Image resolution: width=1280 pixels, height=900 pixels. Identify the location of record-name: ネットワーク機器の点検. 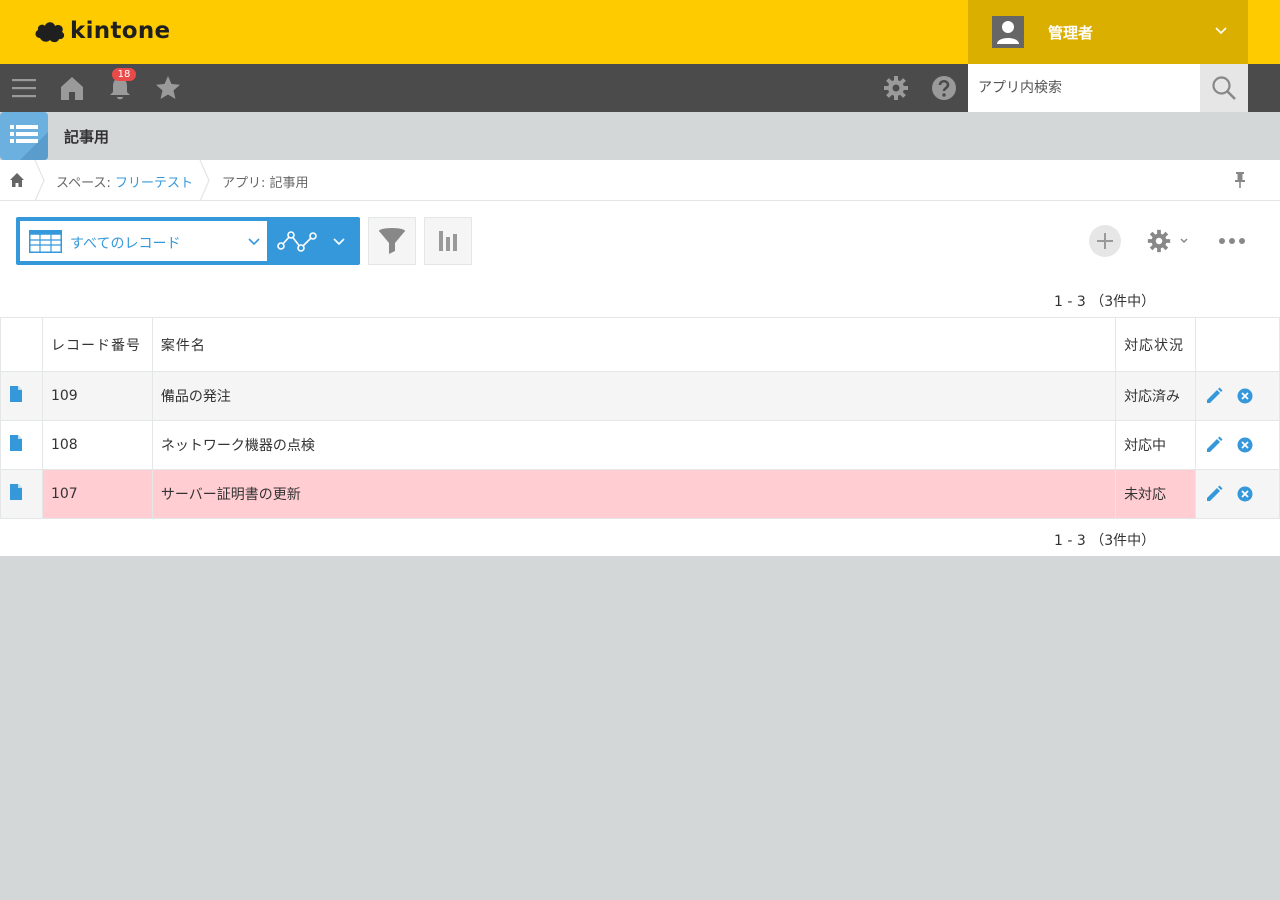
(634, 445).